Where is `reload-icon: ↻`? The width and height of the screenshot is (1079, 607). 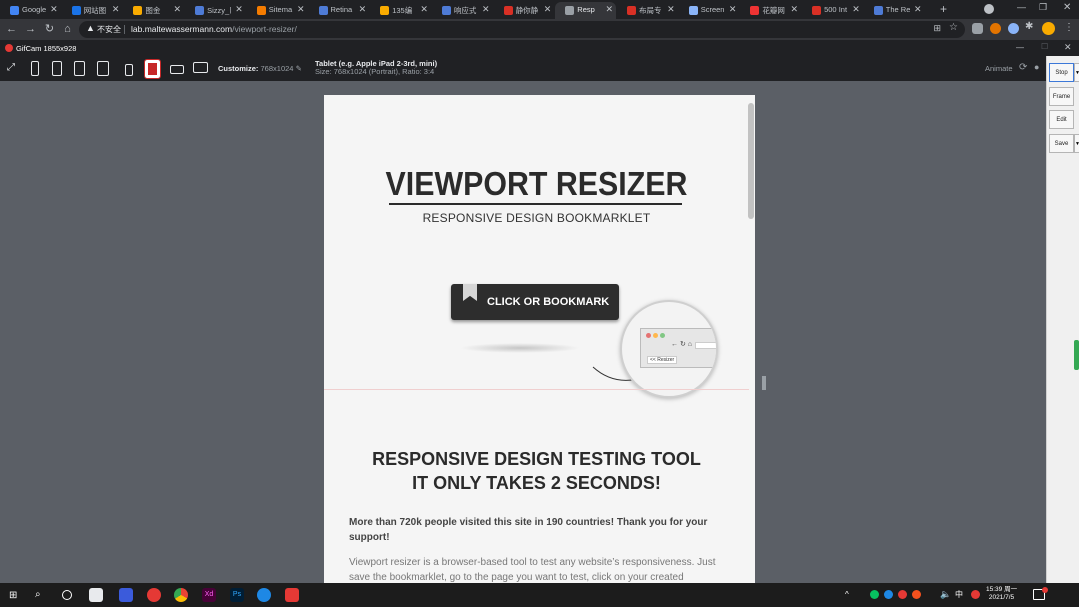
reload-icon: ↻ is located at coordinates (49, 29).